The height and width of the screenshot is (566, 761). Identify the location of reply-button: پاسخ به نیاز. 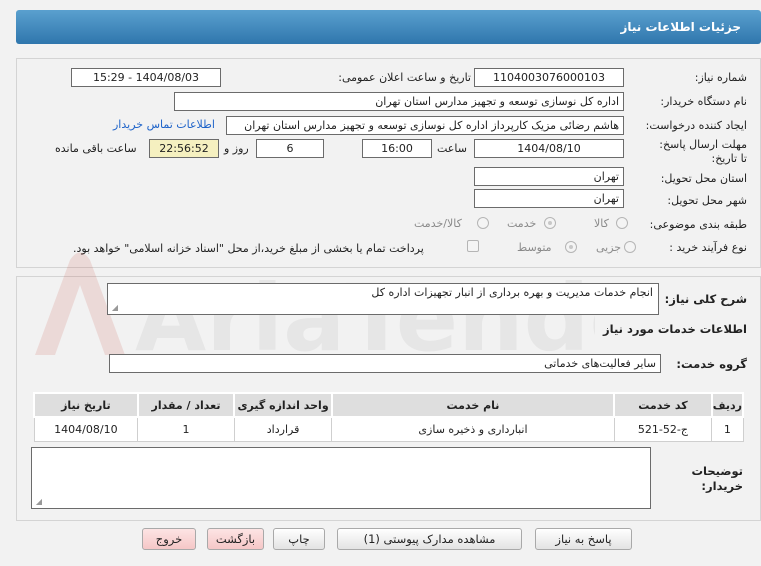
(583, 539).